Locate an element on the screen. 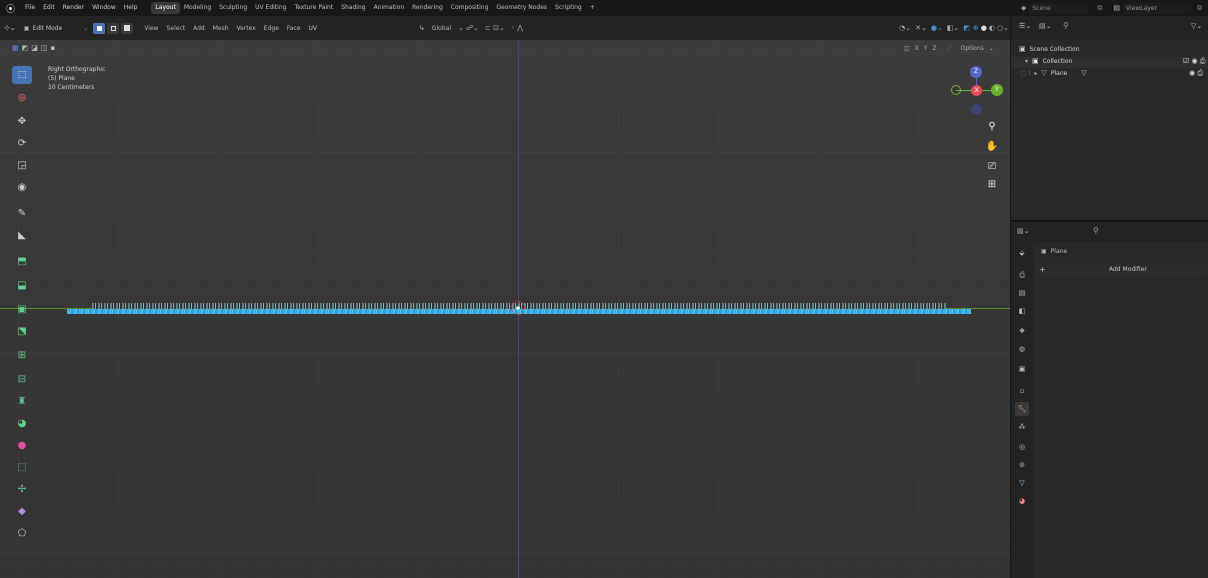  view-layer-icon: ▤ is located at coordinates (1116, 8).